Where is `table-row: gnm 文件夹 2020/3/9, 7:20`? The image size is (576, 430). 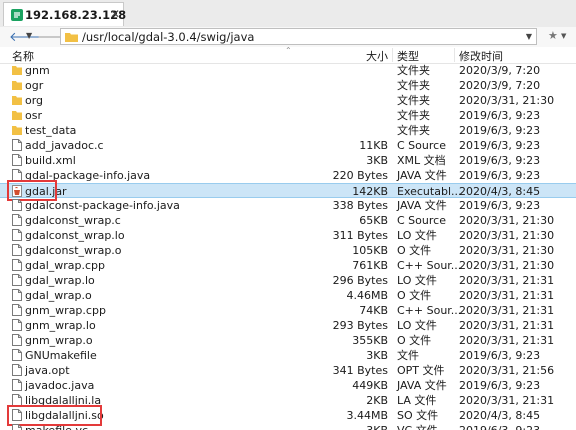 table-row: gnm 文件夹 2020/3/9, 7:20 is located at coordinates (288, 70).